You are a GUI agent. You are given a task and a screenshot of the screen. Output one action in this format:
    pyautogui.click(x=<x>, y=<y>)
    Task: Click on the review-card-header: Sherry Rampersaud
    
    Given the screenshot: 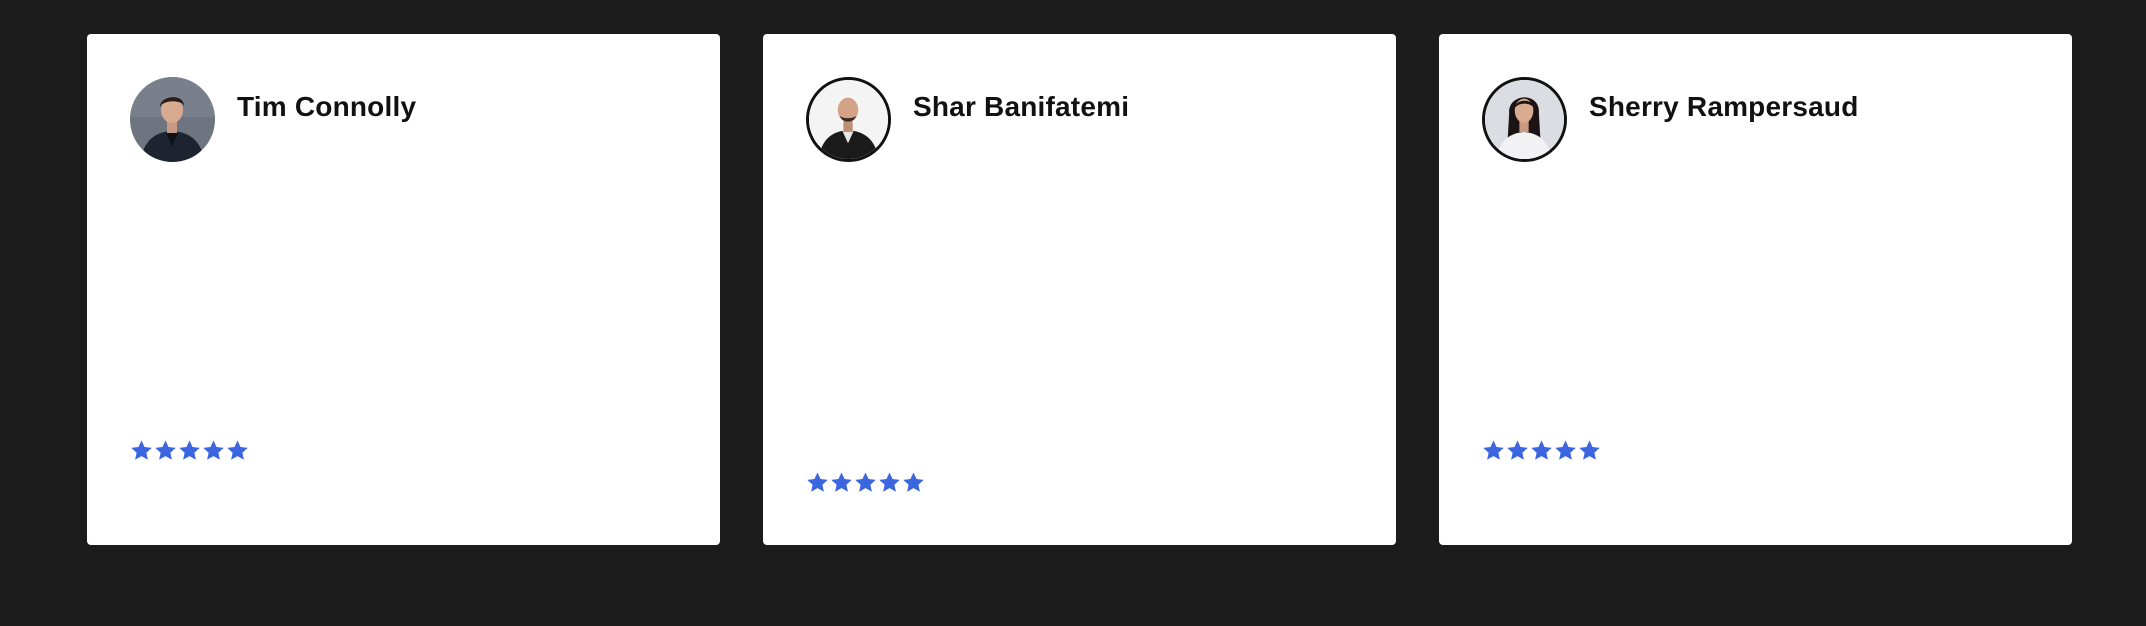 What is the action you would take?
    pyautogui.click(x=1670, y=119)
    